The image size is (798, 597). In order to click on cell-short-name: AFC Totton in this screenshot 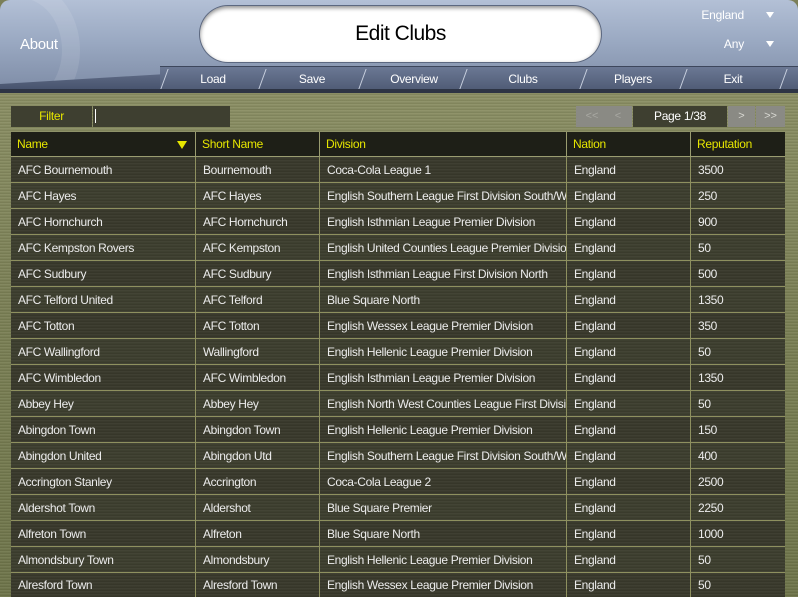, I will do `click(258, 325)`.